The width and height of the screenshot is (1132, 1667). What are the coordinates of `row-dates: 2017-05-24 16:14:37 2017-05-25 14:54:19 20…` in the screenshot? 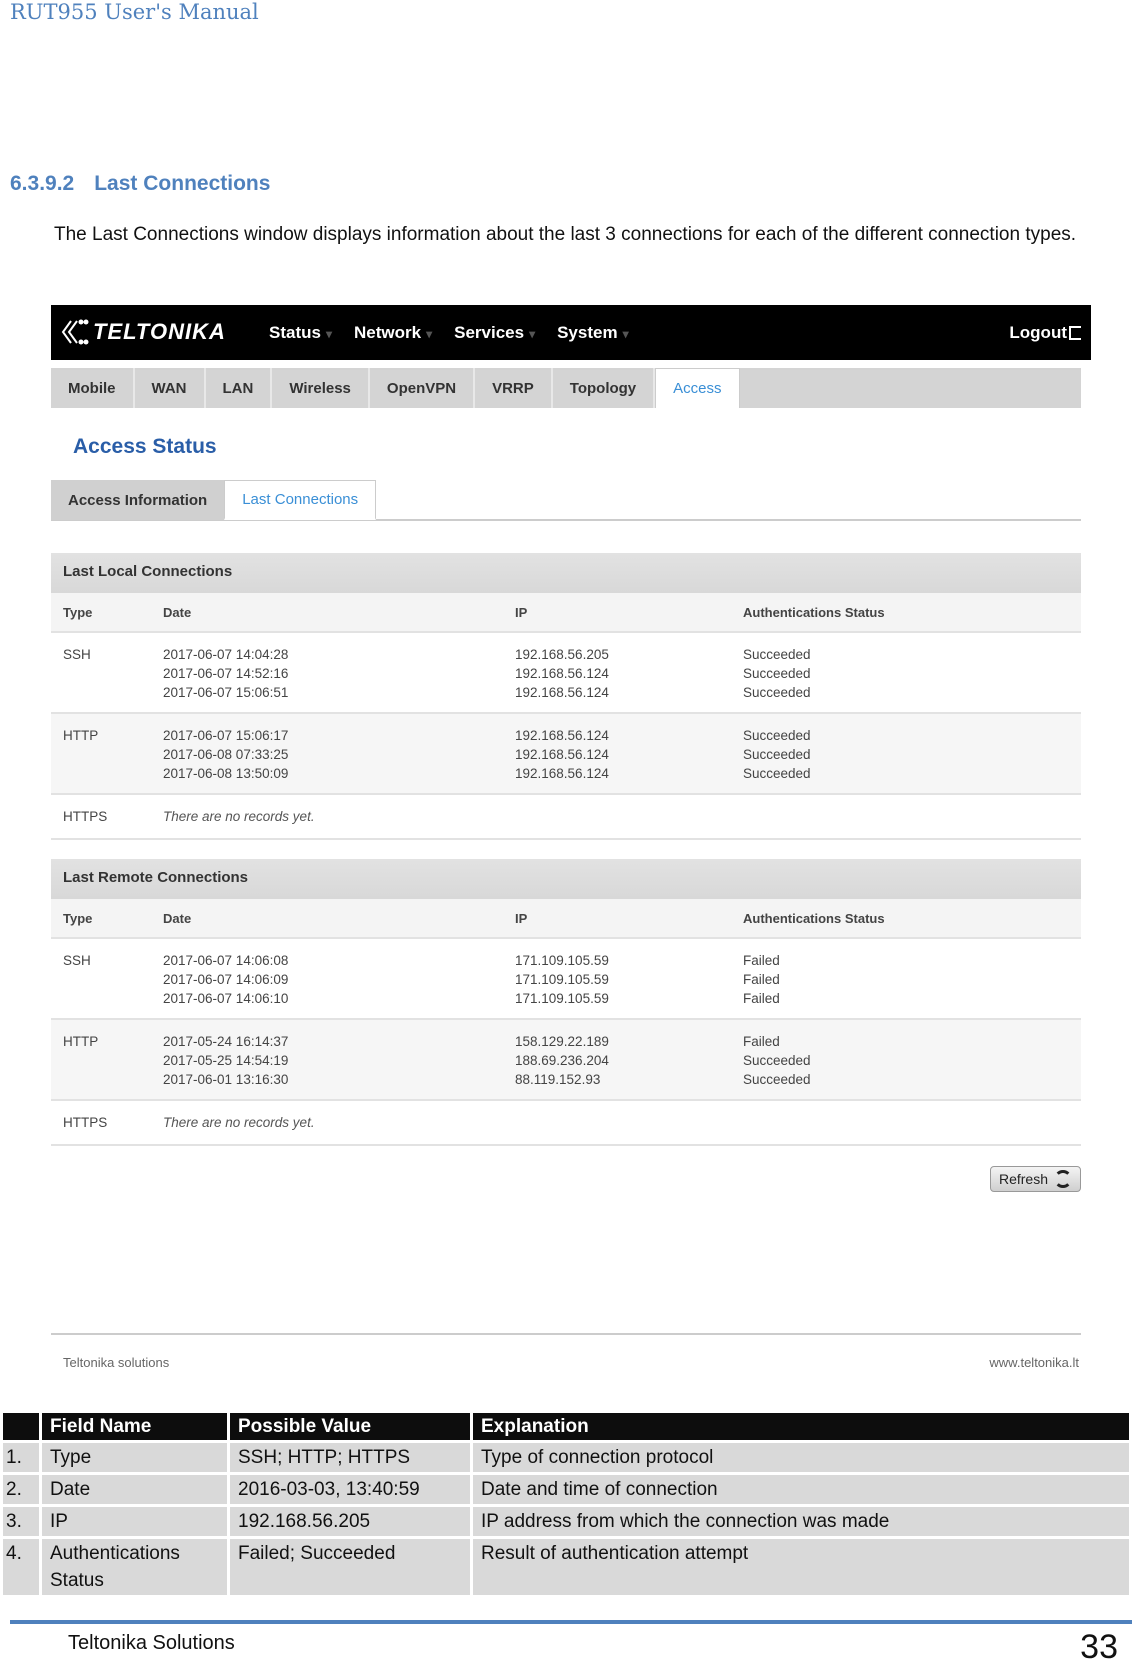 It's located at (339, 1060).